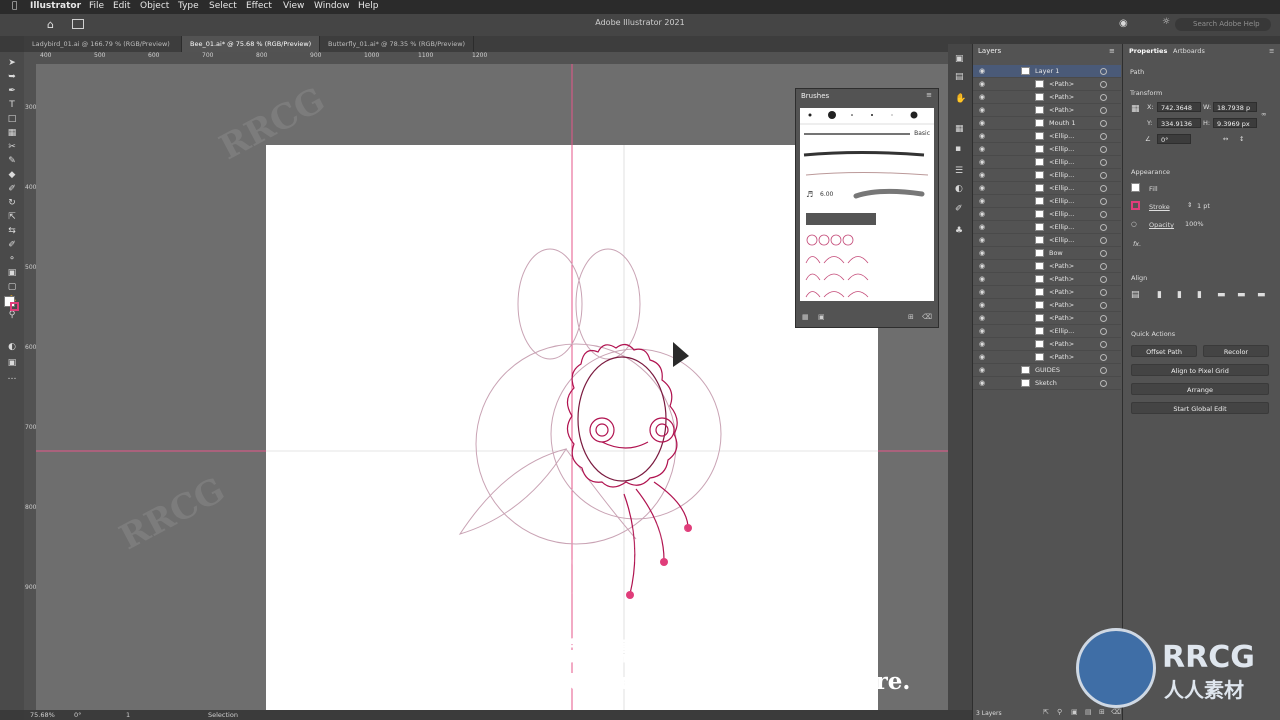 The height and width of the screenshot is (720, 1280). What do you see at coordinates (103, 44) in the screenshot?
I see `tab-ladybird: Ladybird_01.ai @ 166.79 % (RGB/Preview)` at bounding box center [103, 44].